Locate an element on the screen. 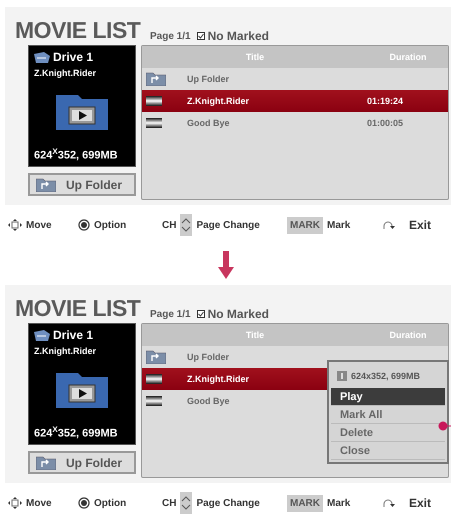 The image size is (451, 517). file-row: Z.Knight.Rider 01:19:24 is located at coordinates (295, 101).